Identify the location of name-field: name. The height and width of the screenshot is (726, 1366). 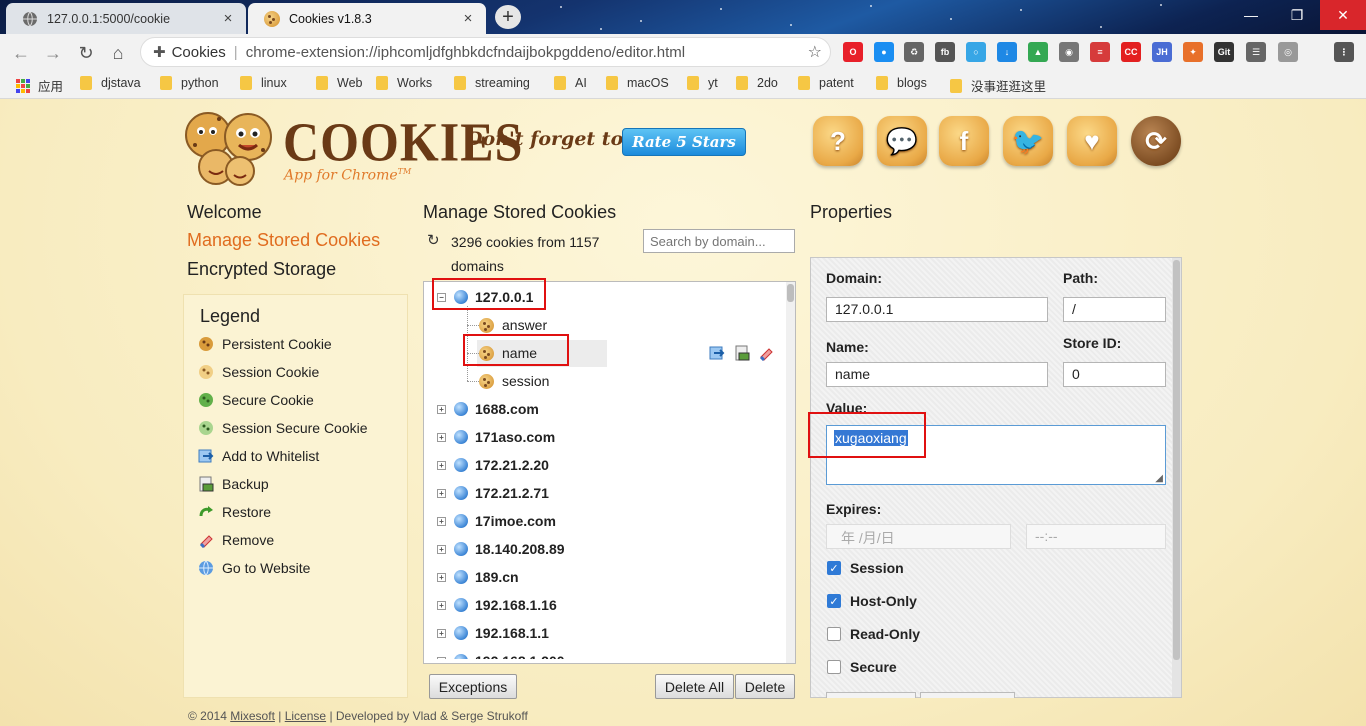
(937, 374).